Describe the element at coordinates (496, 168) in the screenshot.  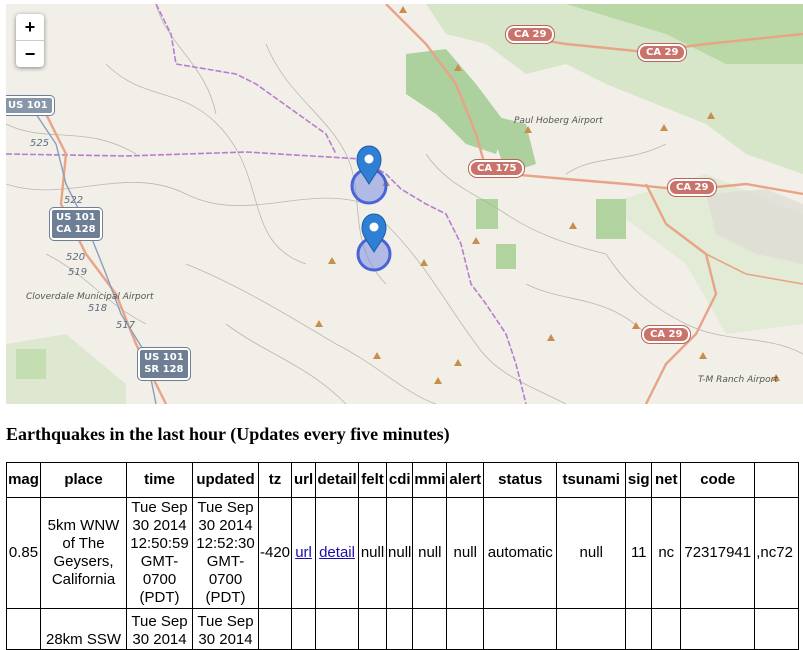
I see `highway-shield: CA 175` at that location.